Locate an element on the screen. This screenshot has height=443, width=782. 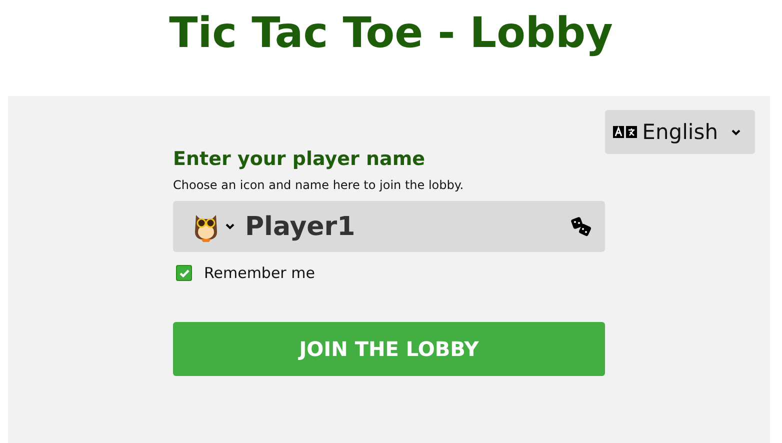
dice-icon is located at coordinates (582, 226).